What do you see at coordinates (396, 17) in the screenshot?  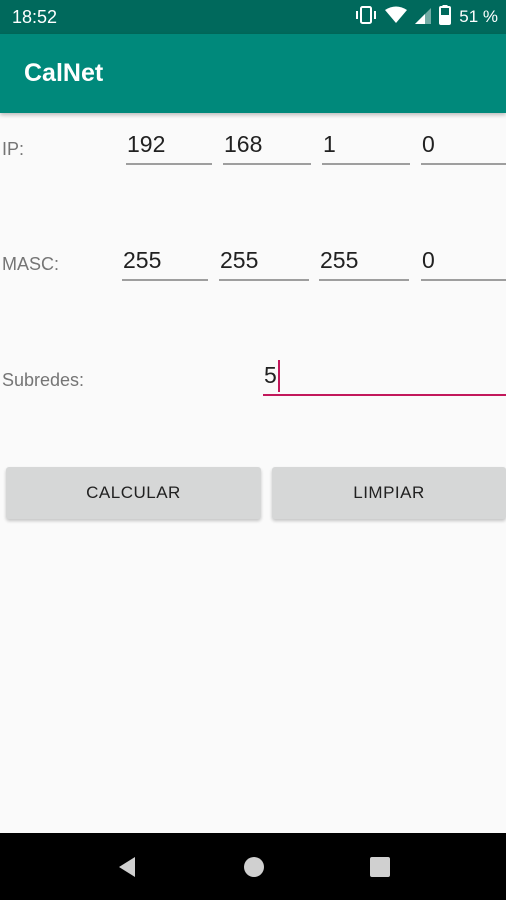 I see `wifi-icon` at bounding box center [396, 17].